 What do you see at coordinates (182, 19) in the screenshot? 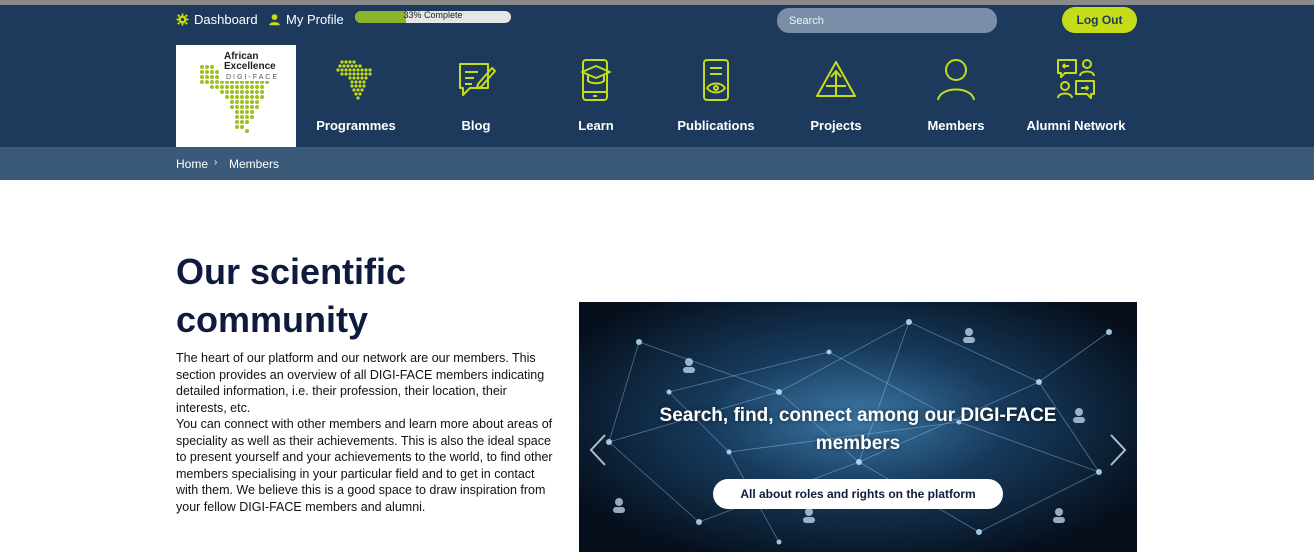
I see `gear-icon` at bounding box center [182, 19].